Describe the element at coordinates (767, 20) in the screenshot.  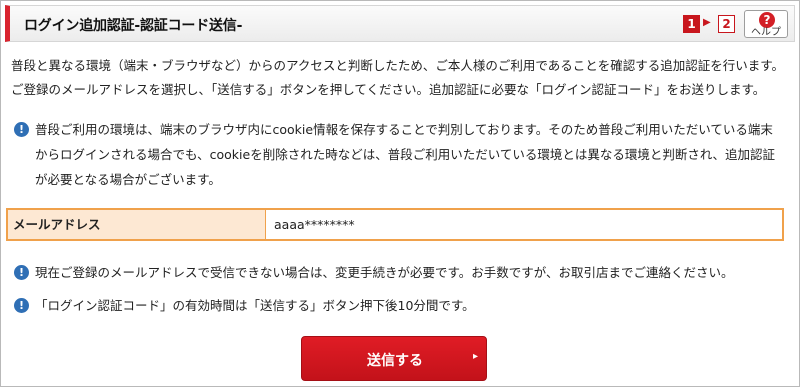
I see `question-icon: ?` at that location.